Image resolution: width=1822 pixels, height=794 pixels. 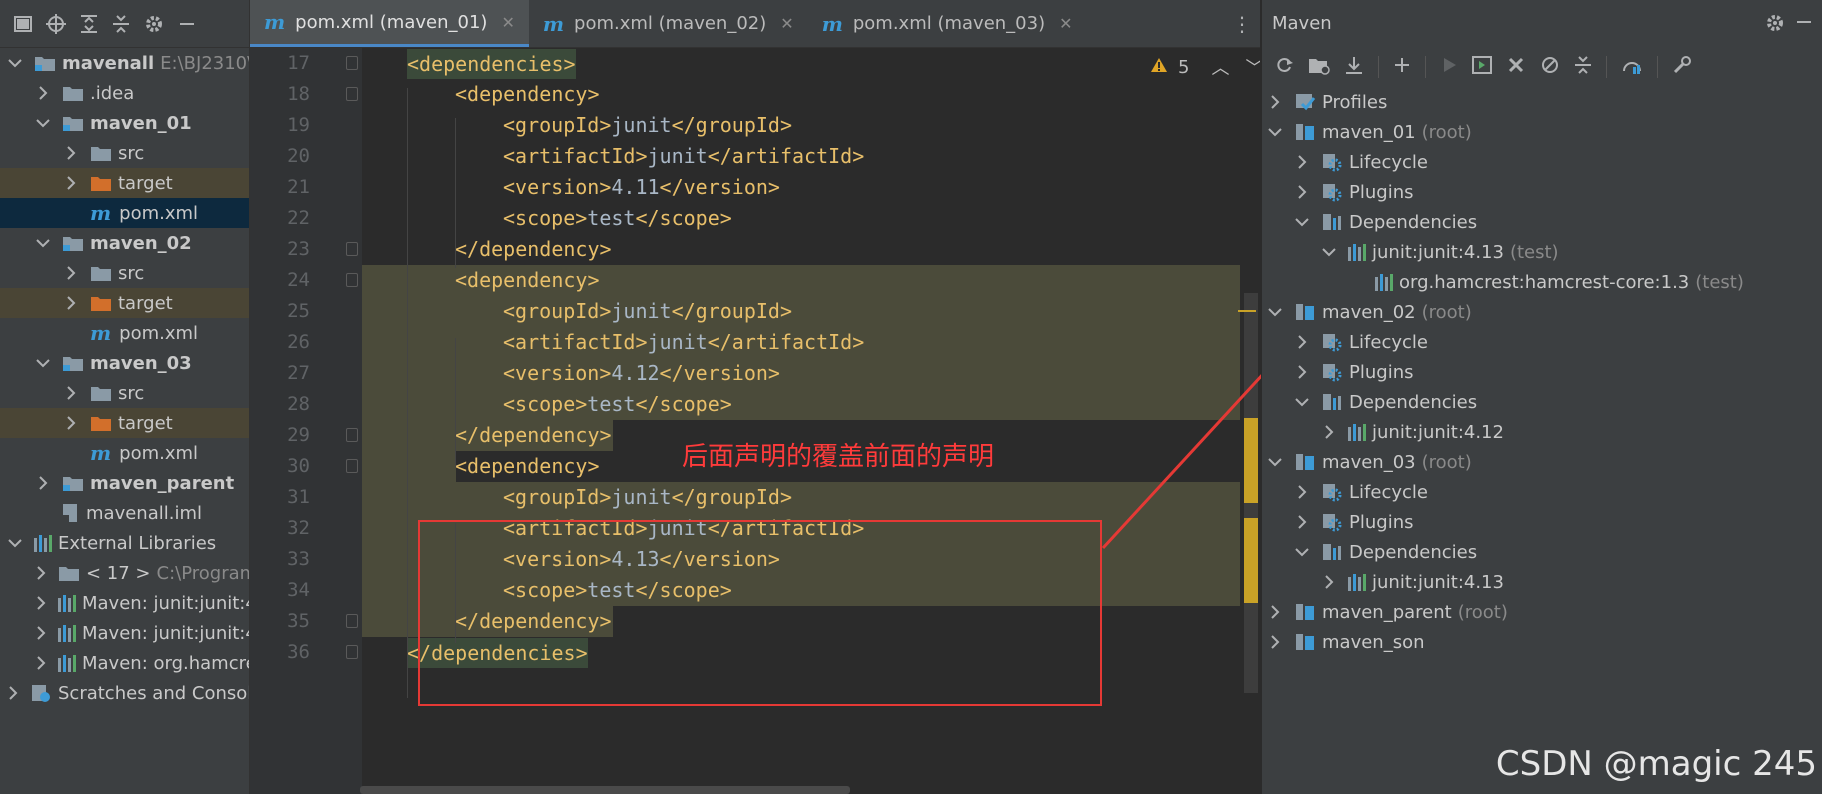 I want to click on project-view-icon, so click(x=23, y=24).